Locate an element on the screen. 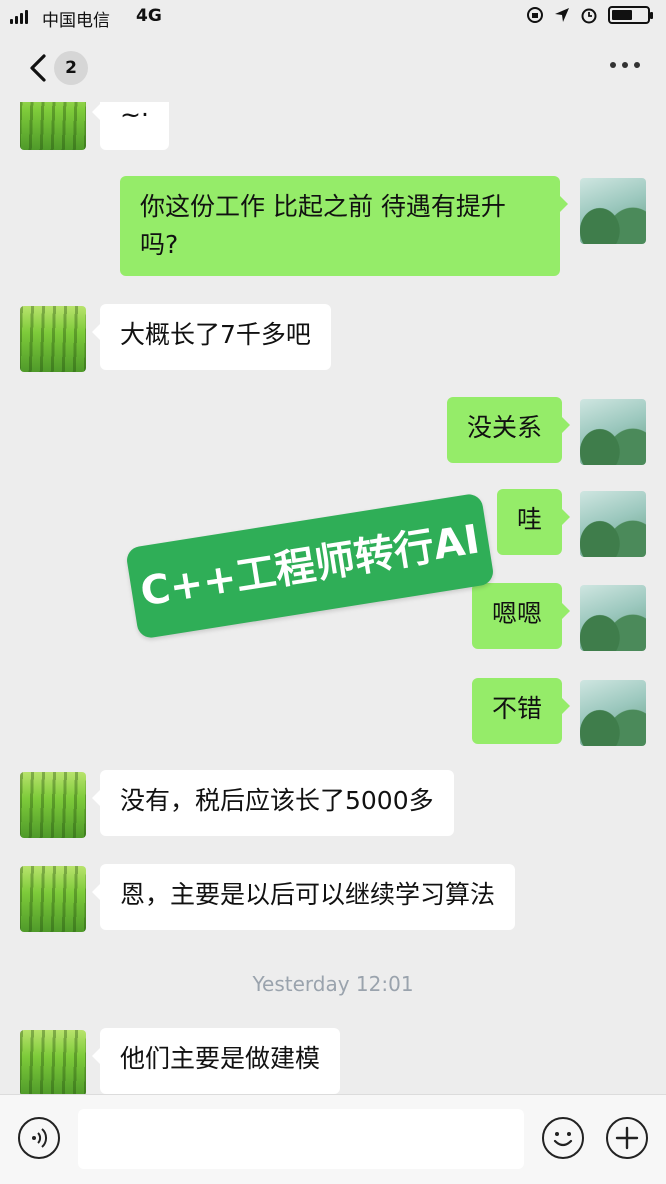  message-bubble: 没有，税后应该长了5000多 is located at coordinates (273, 803).